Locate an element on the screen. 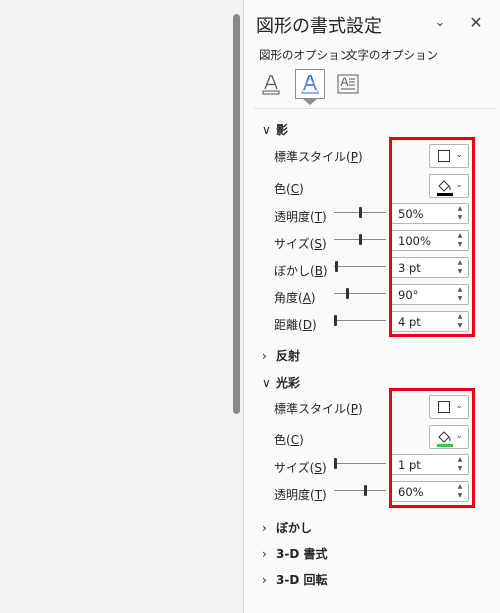 The image size is (500, 613). shadow-transparency-label: 透明度(T) is located at coordinates (300, 217).